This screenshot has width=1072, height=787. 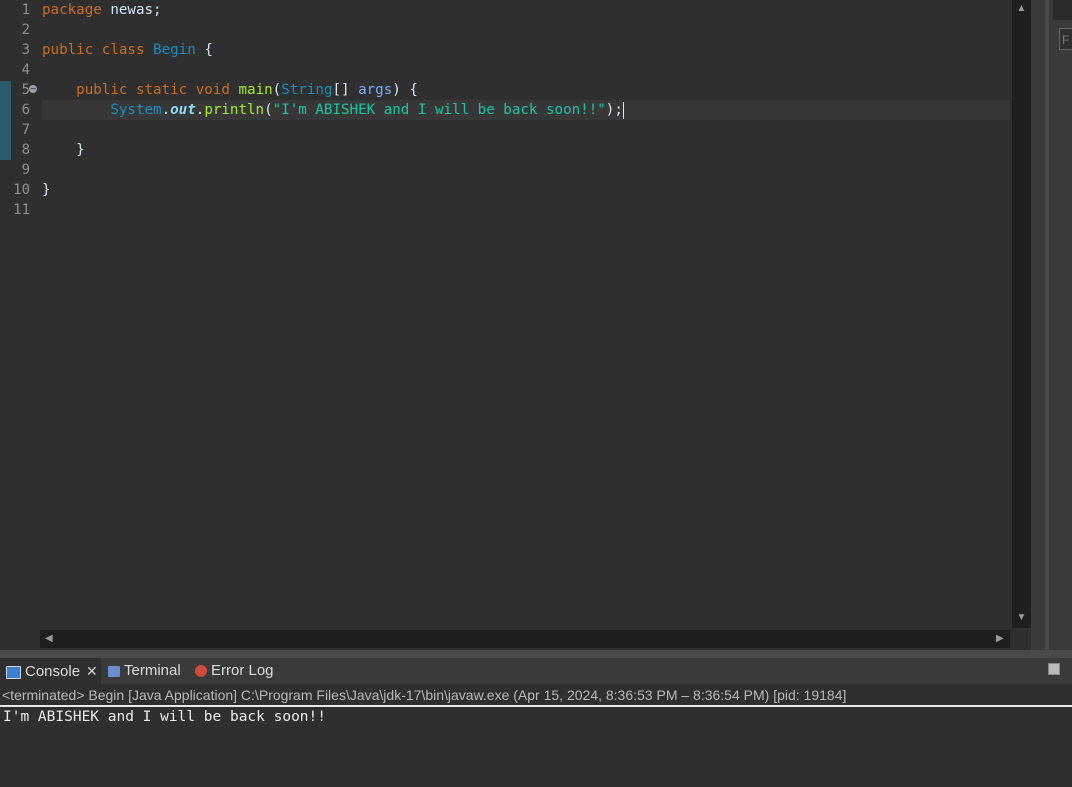 I want to click on code-token: String, so click(x=307, y=90).